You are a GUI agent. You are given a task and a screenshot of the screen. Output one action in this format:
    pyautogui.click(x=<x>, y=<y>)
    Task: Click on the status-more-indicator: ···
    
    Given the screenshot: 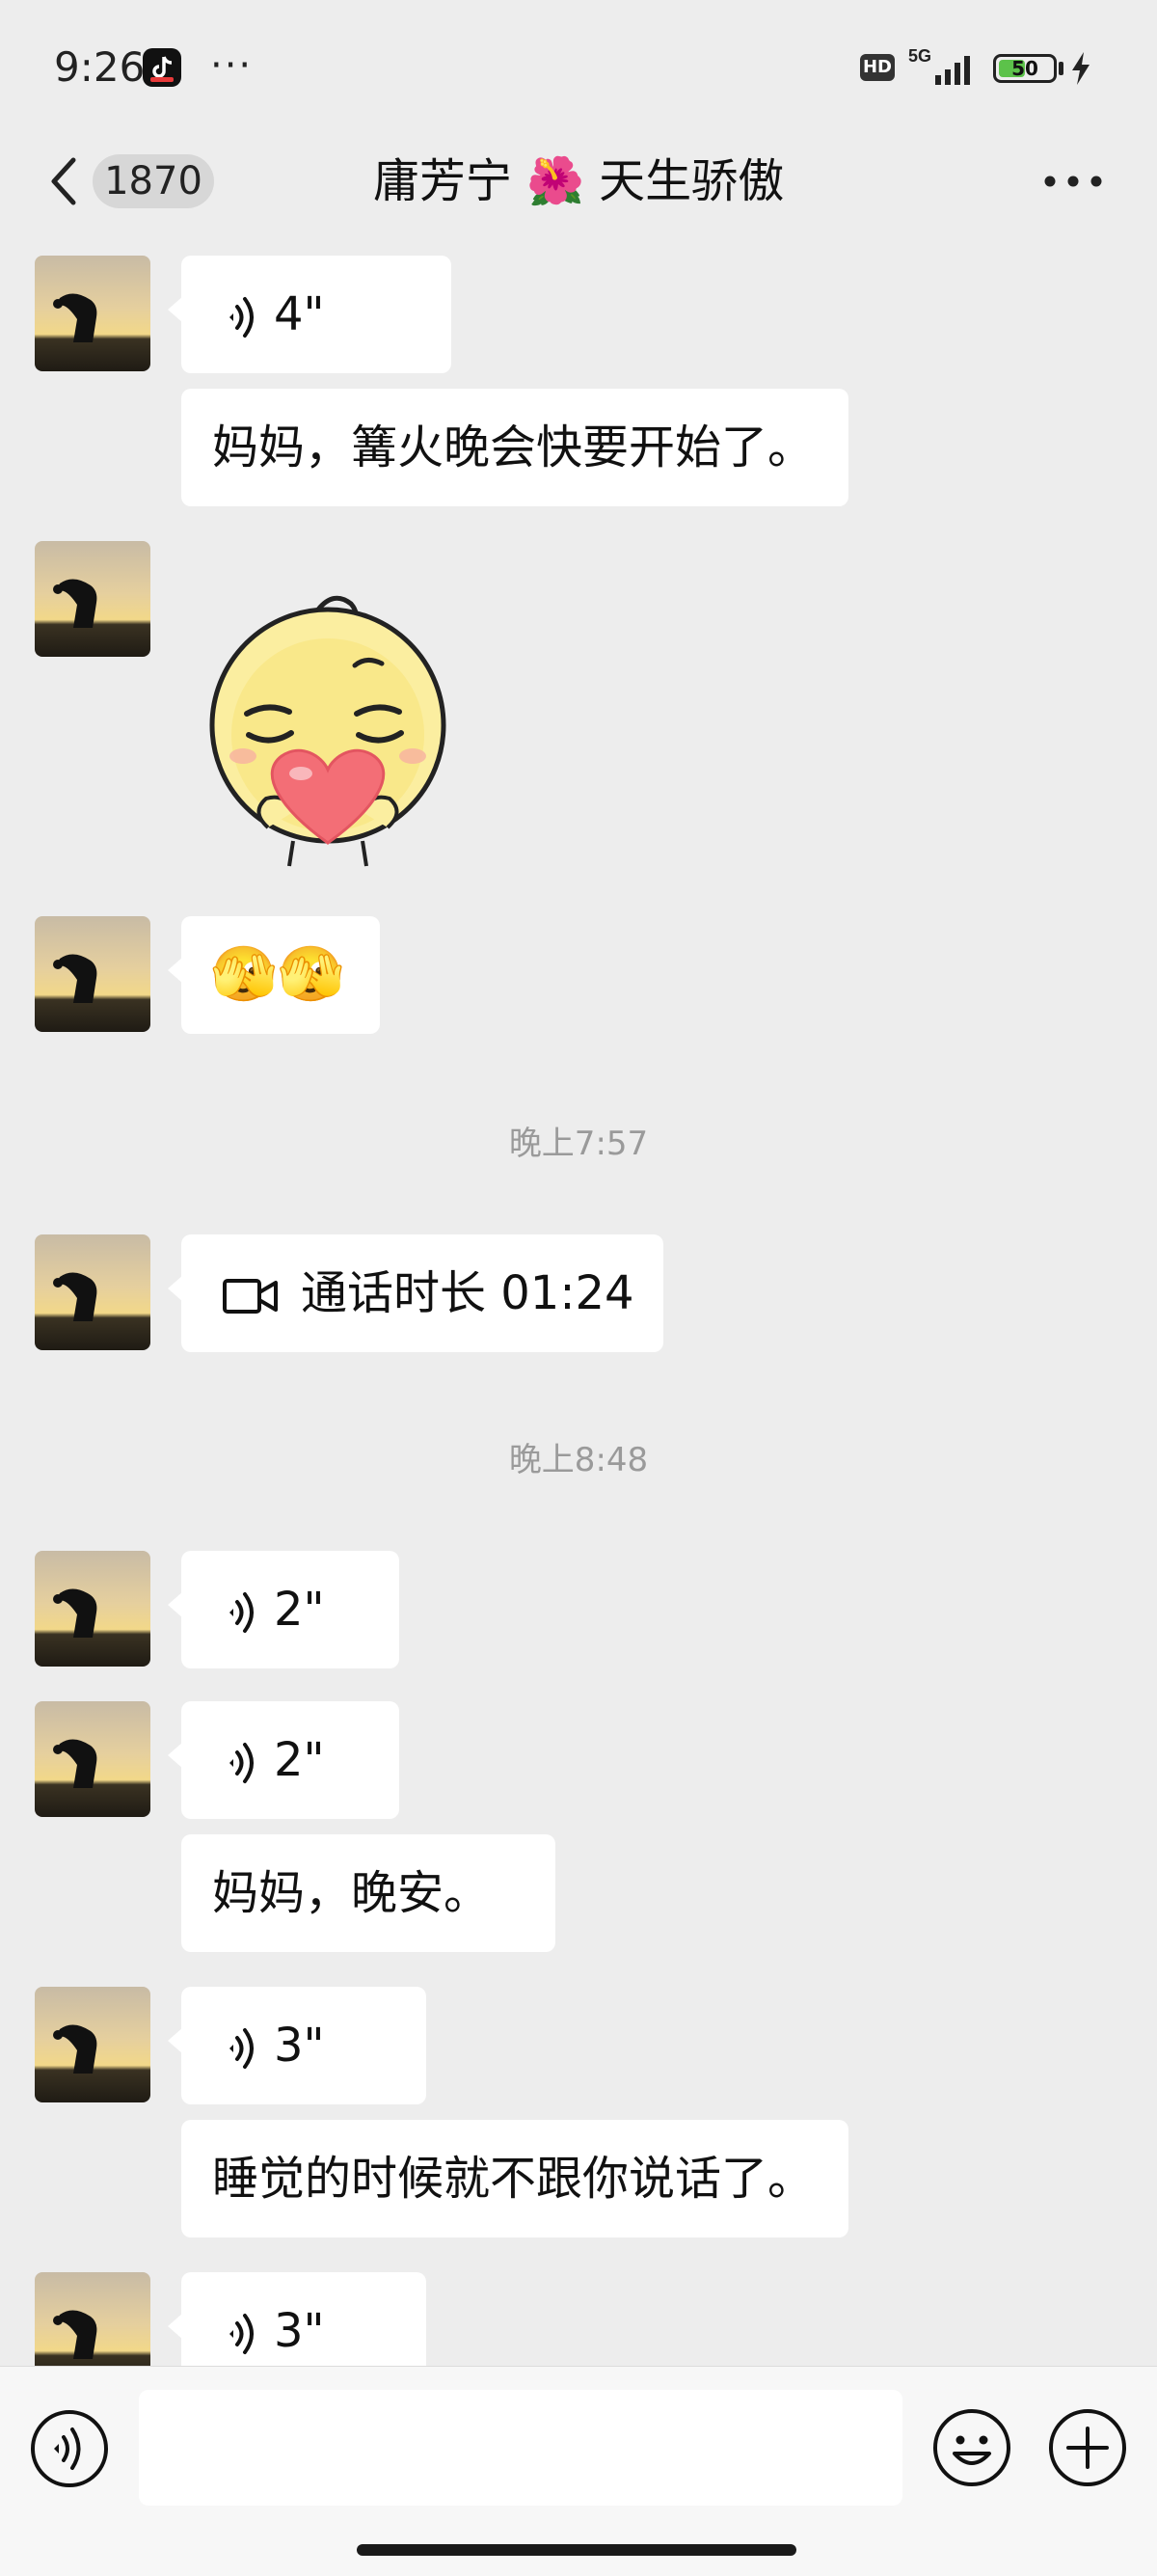 What is the action you would take?
    pyautogui.click(x=232, y=65)
    